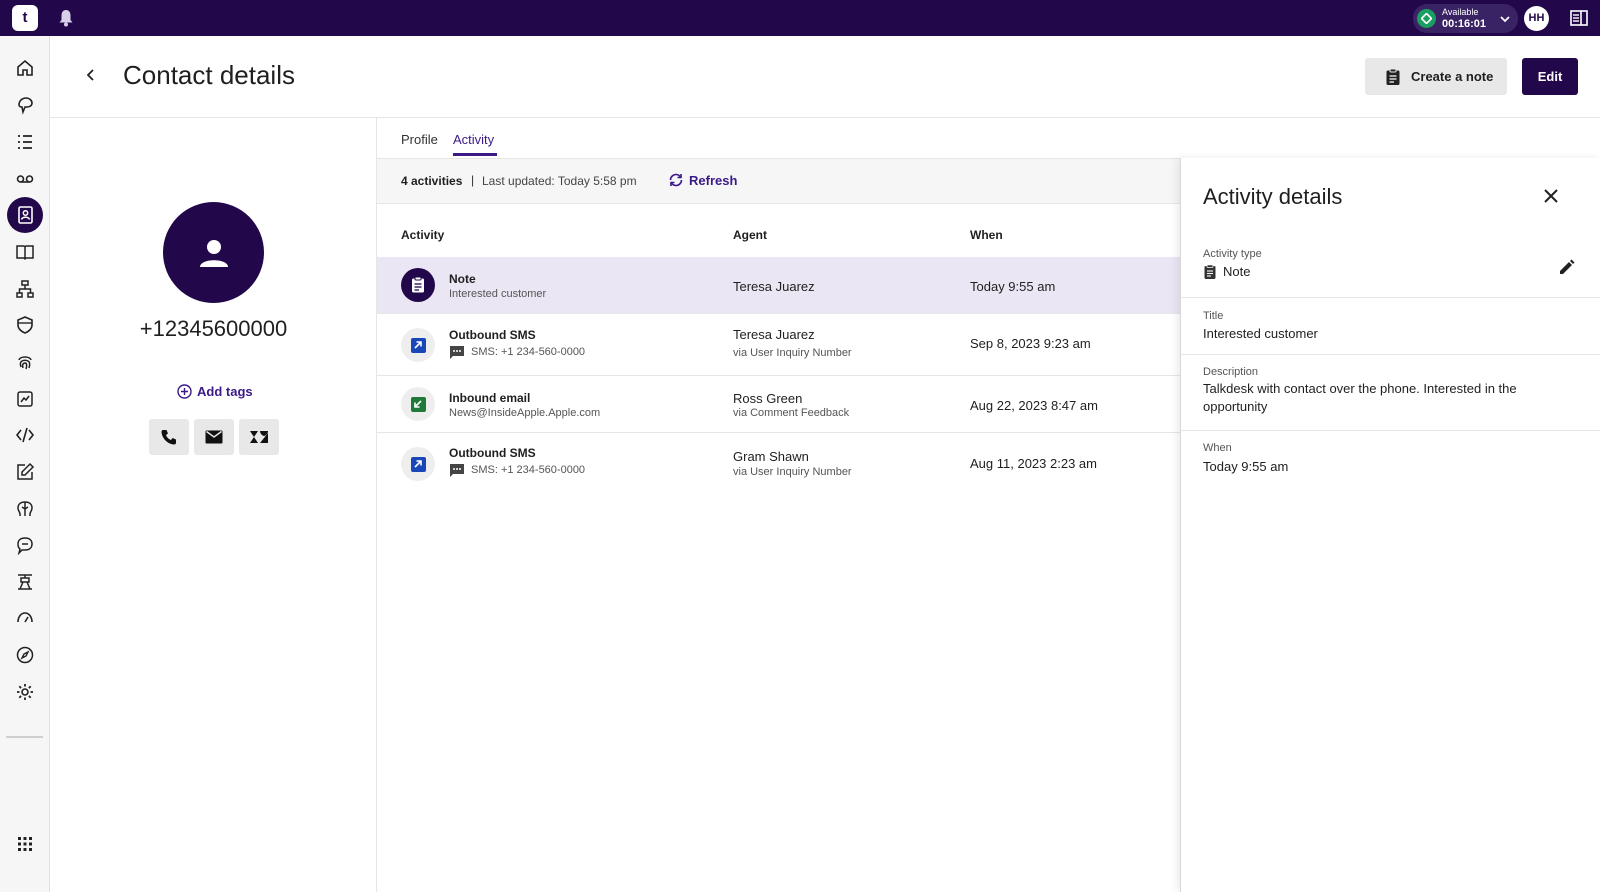  What do you see at coordinates (1464, 24) in the screenshot?
I see `status-timer: 00:16:01` at bounding box center [1464, 24].